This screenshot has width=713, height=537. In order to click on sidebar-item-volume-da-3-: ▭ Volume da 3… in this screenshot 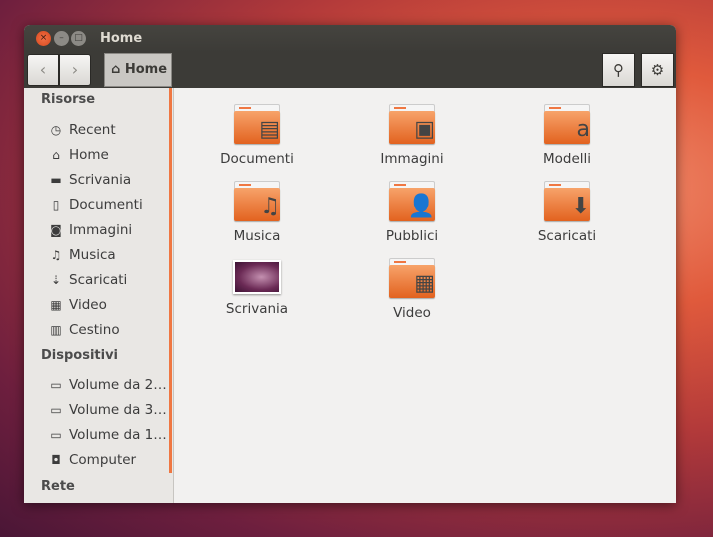, I will do `click(107, 410)`.